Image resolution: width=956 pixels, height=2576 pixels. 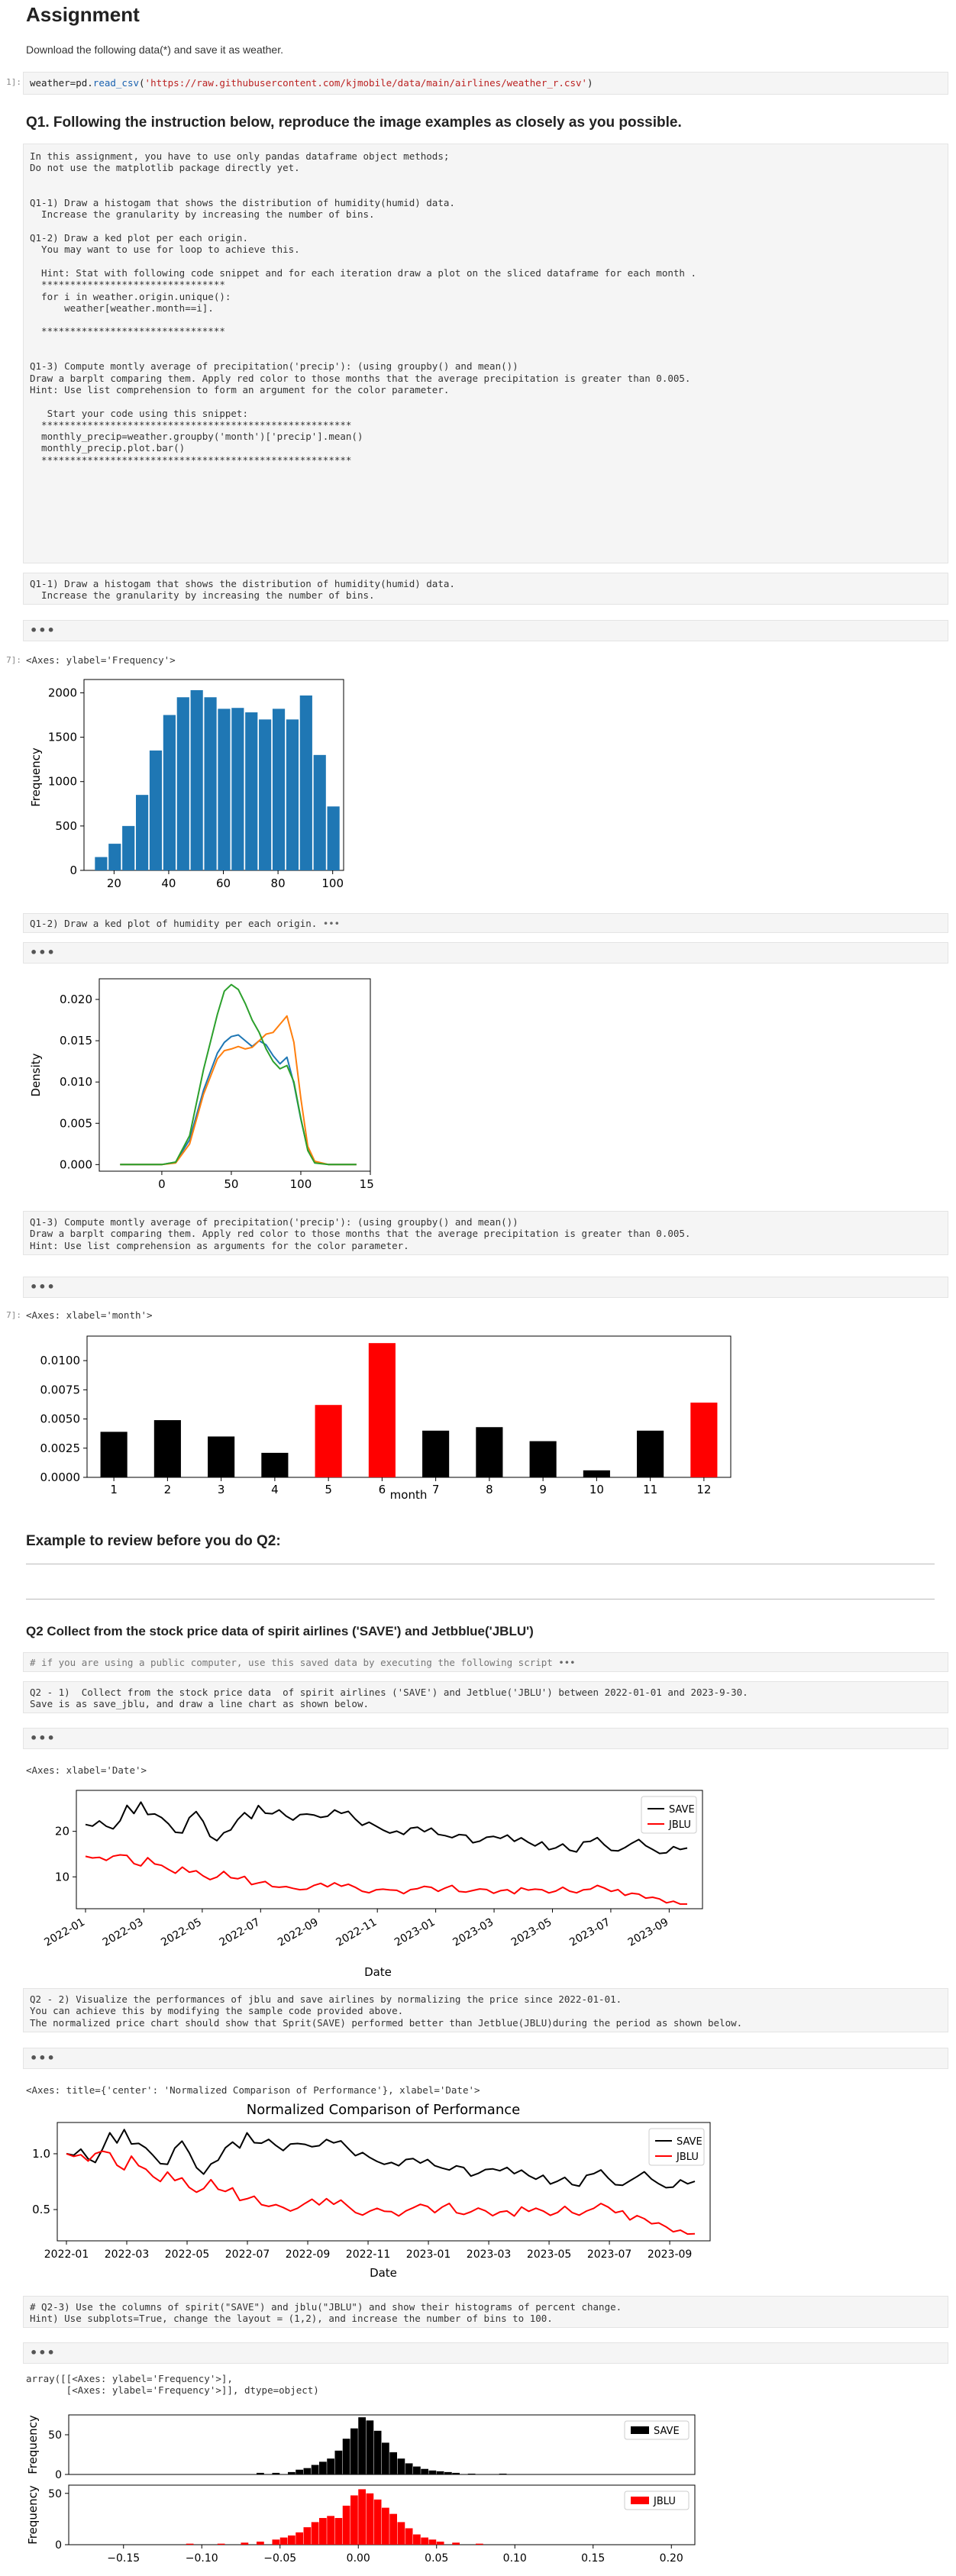 I want to click on y-tick-label: 0.020, so click(x=76, y=999).